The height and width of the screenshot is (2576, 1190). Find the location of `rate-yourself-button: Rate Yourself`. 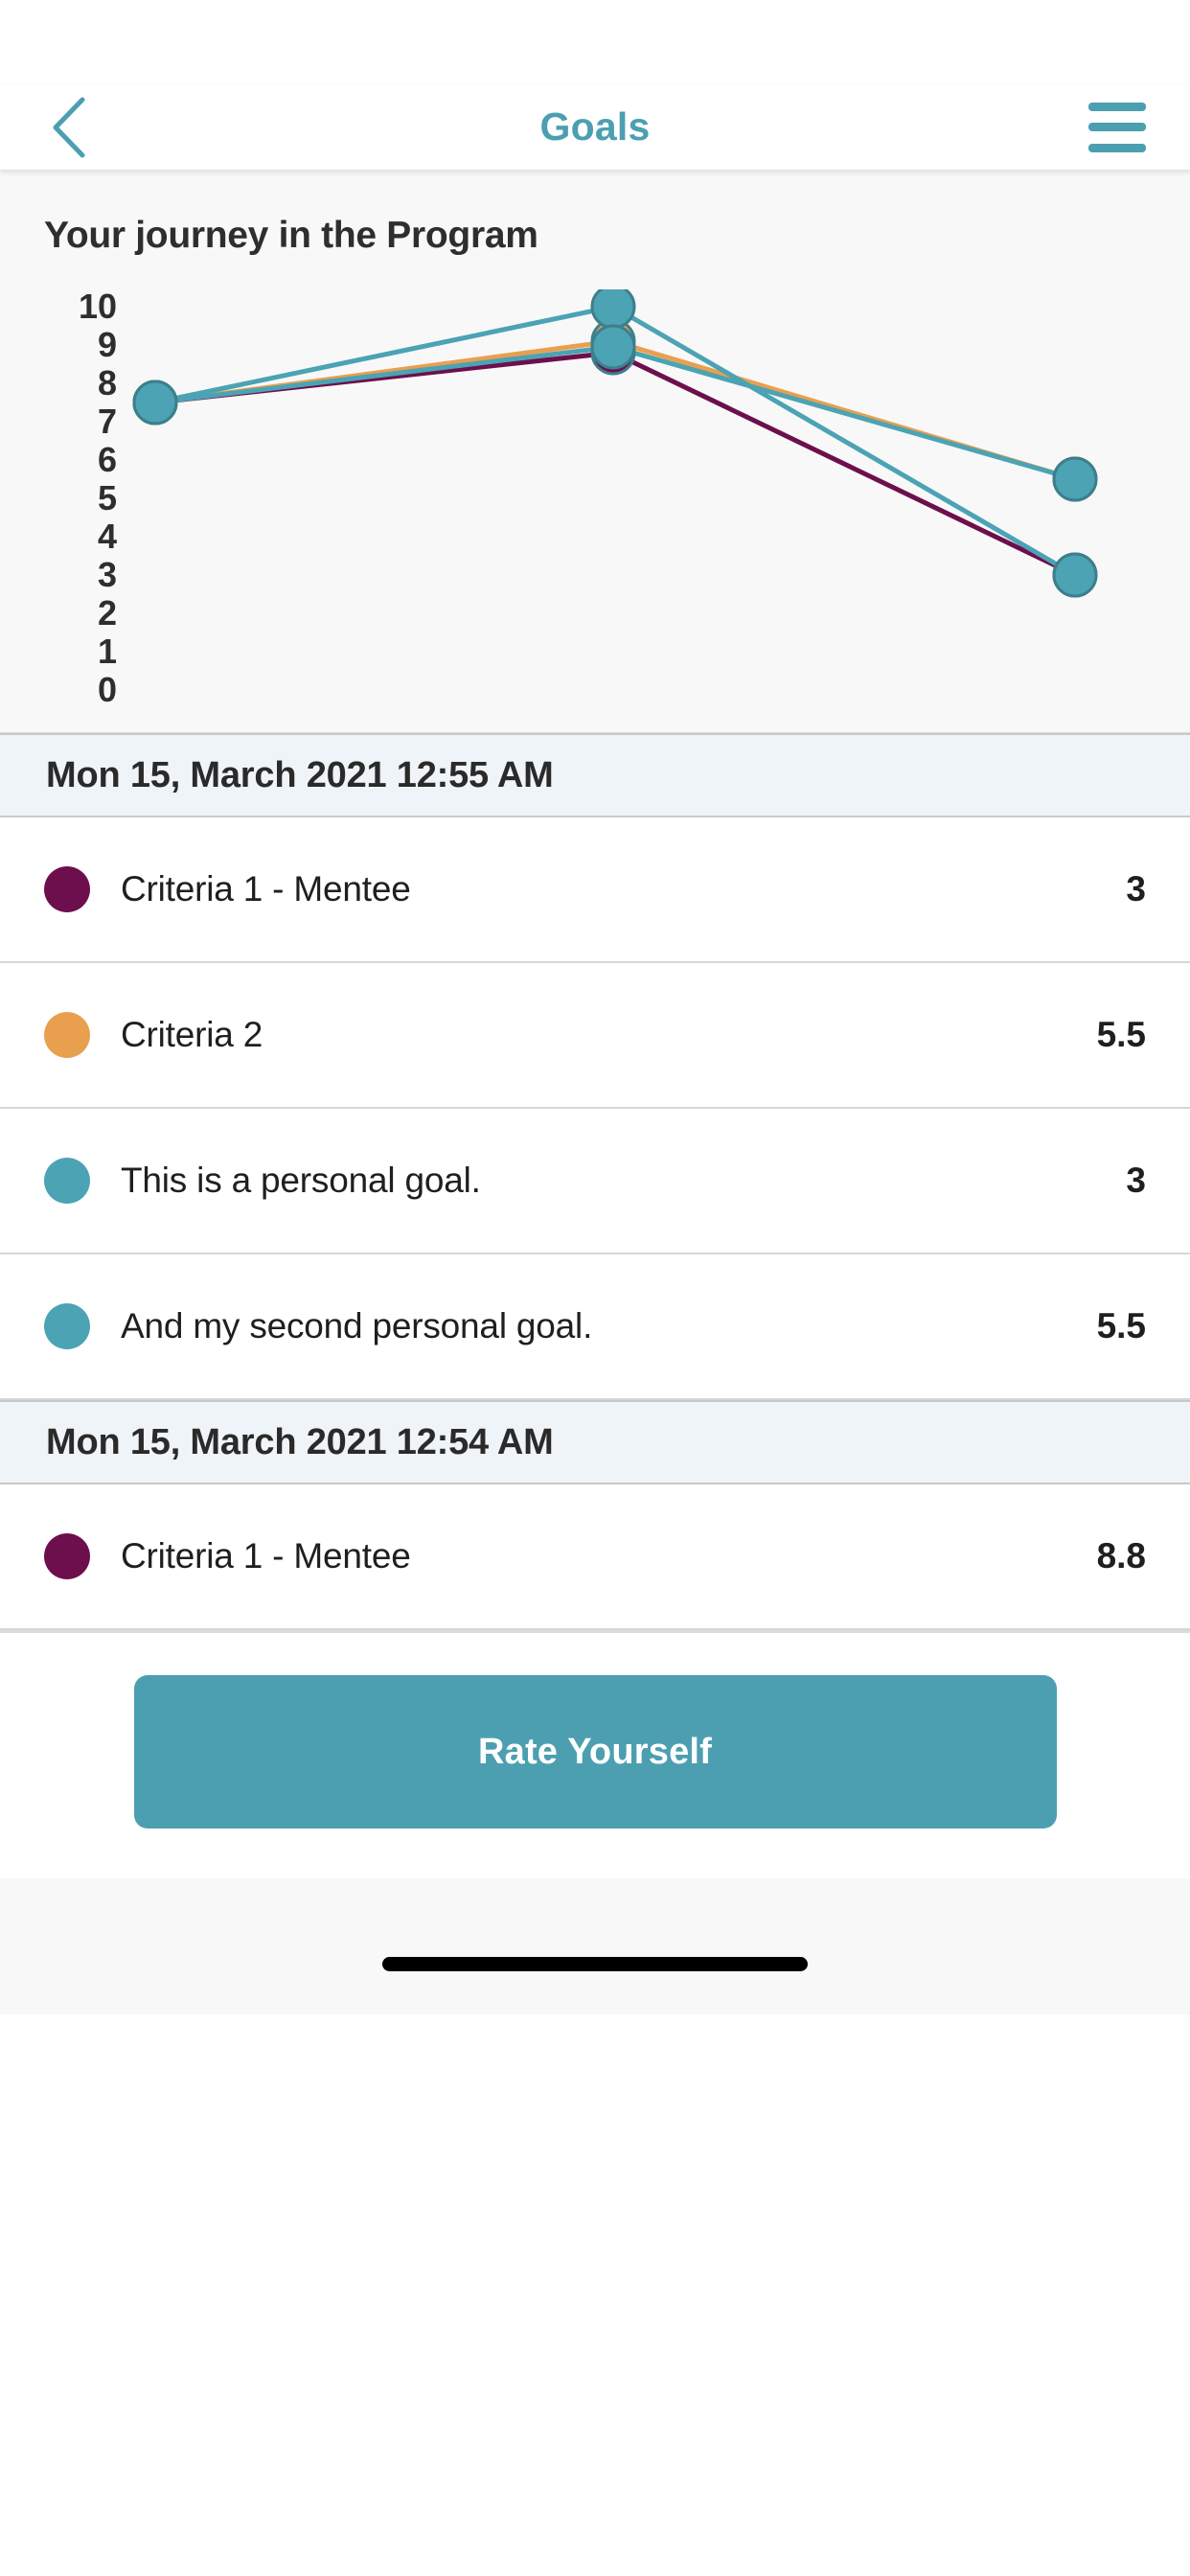

rate-yourself-button: Rate Yourself is located at coordinates (595, 1751).